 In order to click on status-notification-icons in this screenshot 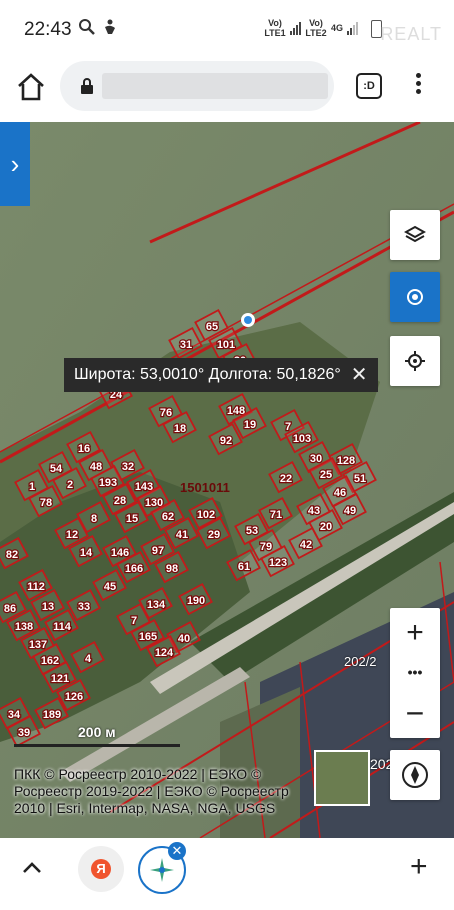, I will do `click(98, 27)`.